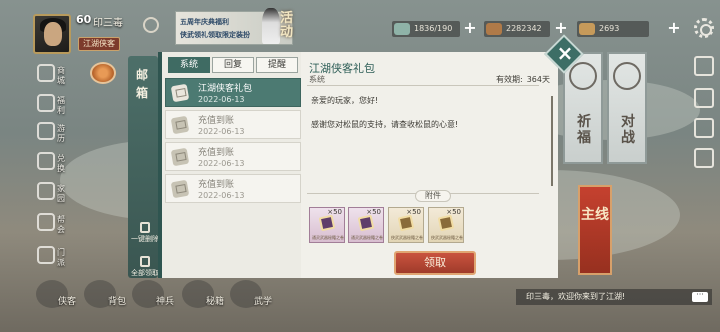 Image resolution: width=720 pixels, height=332 pixels. Describe the element at coordinates (402, 29) in the screenshot. I see `stamina-icon` at that location.